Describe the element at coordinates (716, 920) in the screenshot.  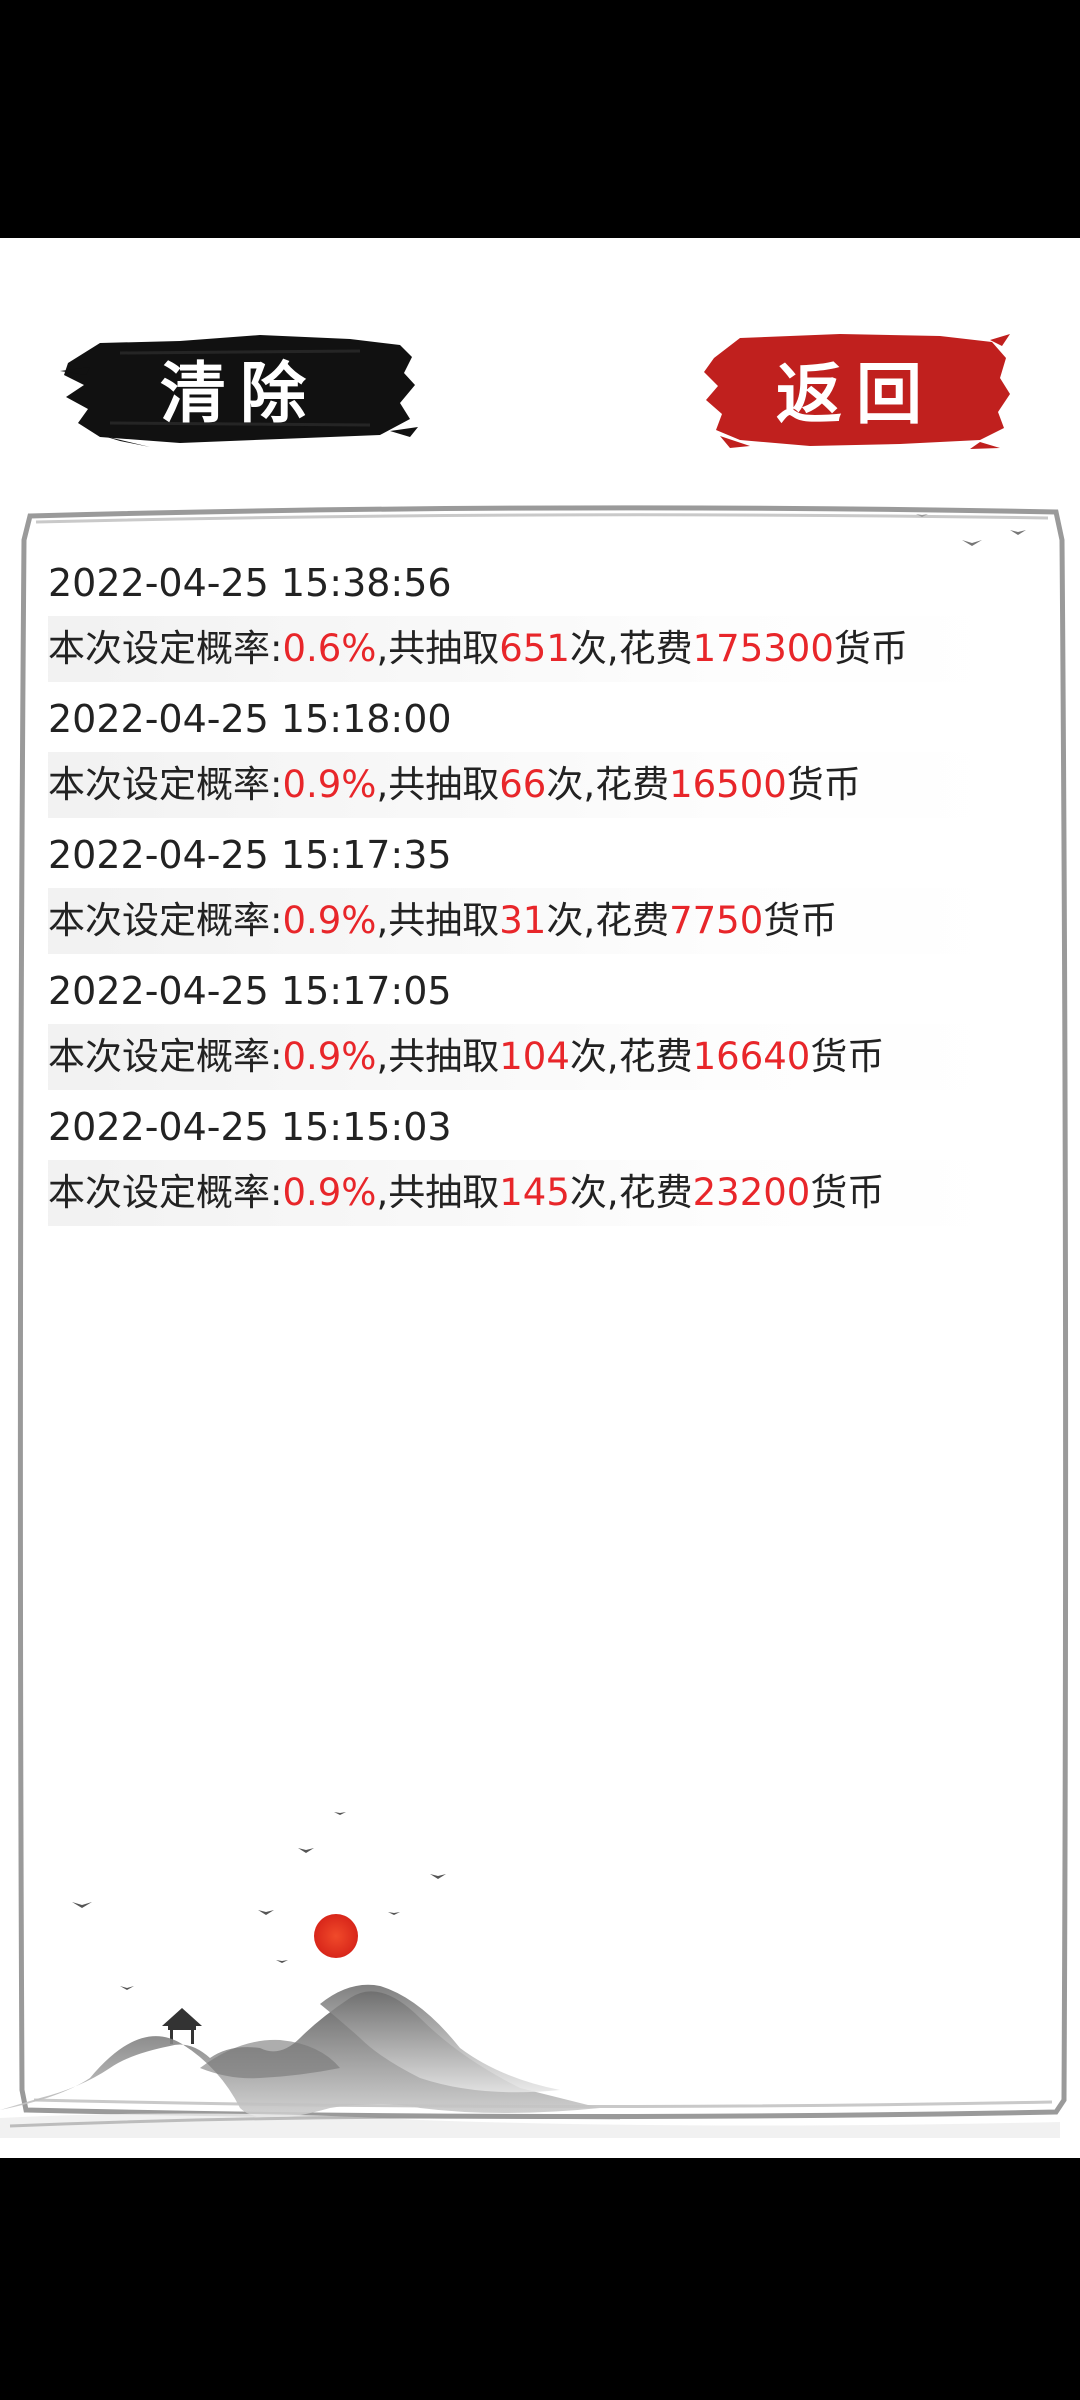
I see `record-cost: 7750` at that location.